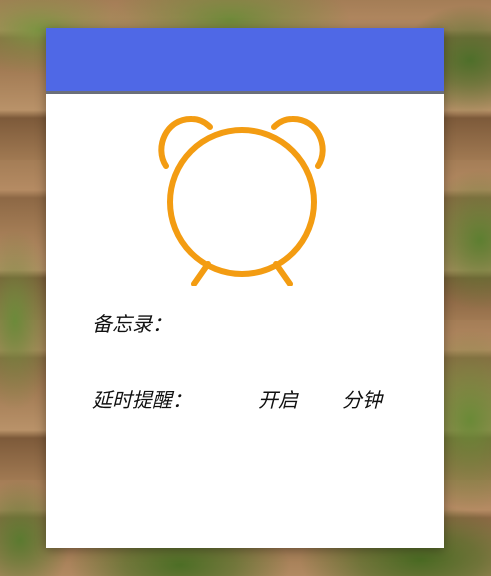  I want to click on minutes-input, so click(325, 400).